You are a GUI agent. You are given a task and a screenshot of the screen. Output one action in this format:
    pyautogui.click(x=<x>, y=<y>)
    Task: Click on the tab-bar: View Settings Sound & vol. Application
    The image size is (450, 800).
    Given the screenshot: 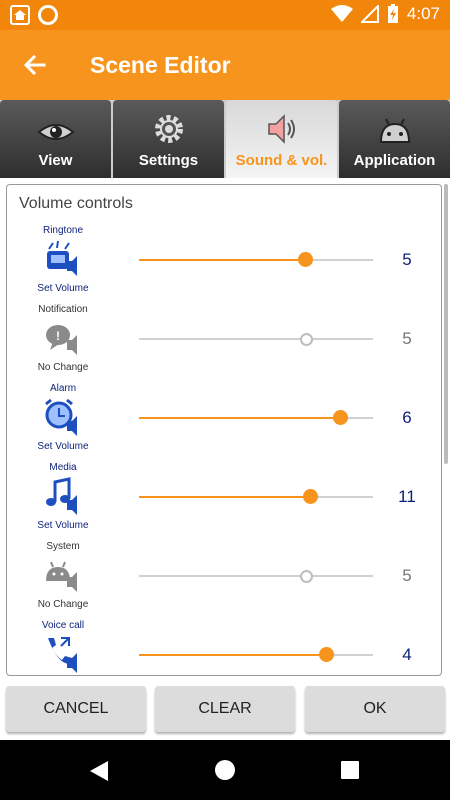 What is the action you would take?
    pyautogui.click(x=225, y=139)
    